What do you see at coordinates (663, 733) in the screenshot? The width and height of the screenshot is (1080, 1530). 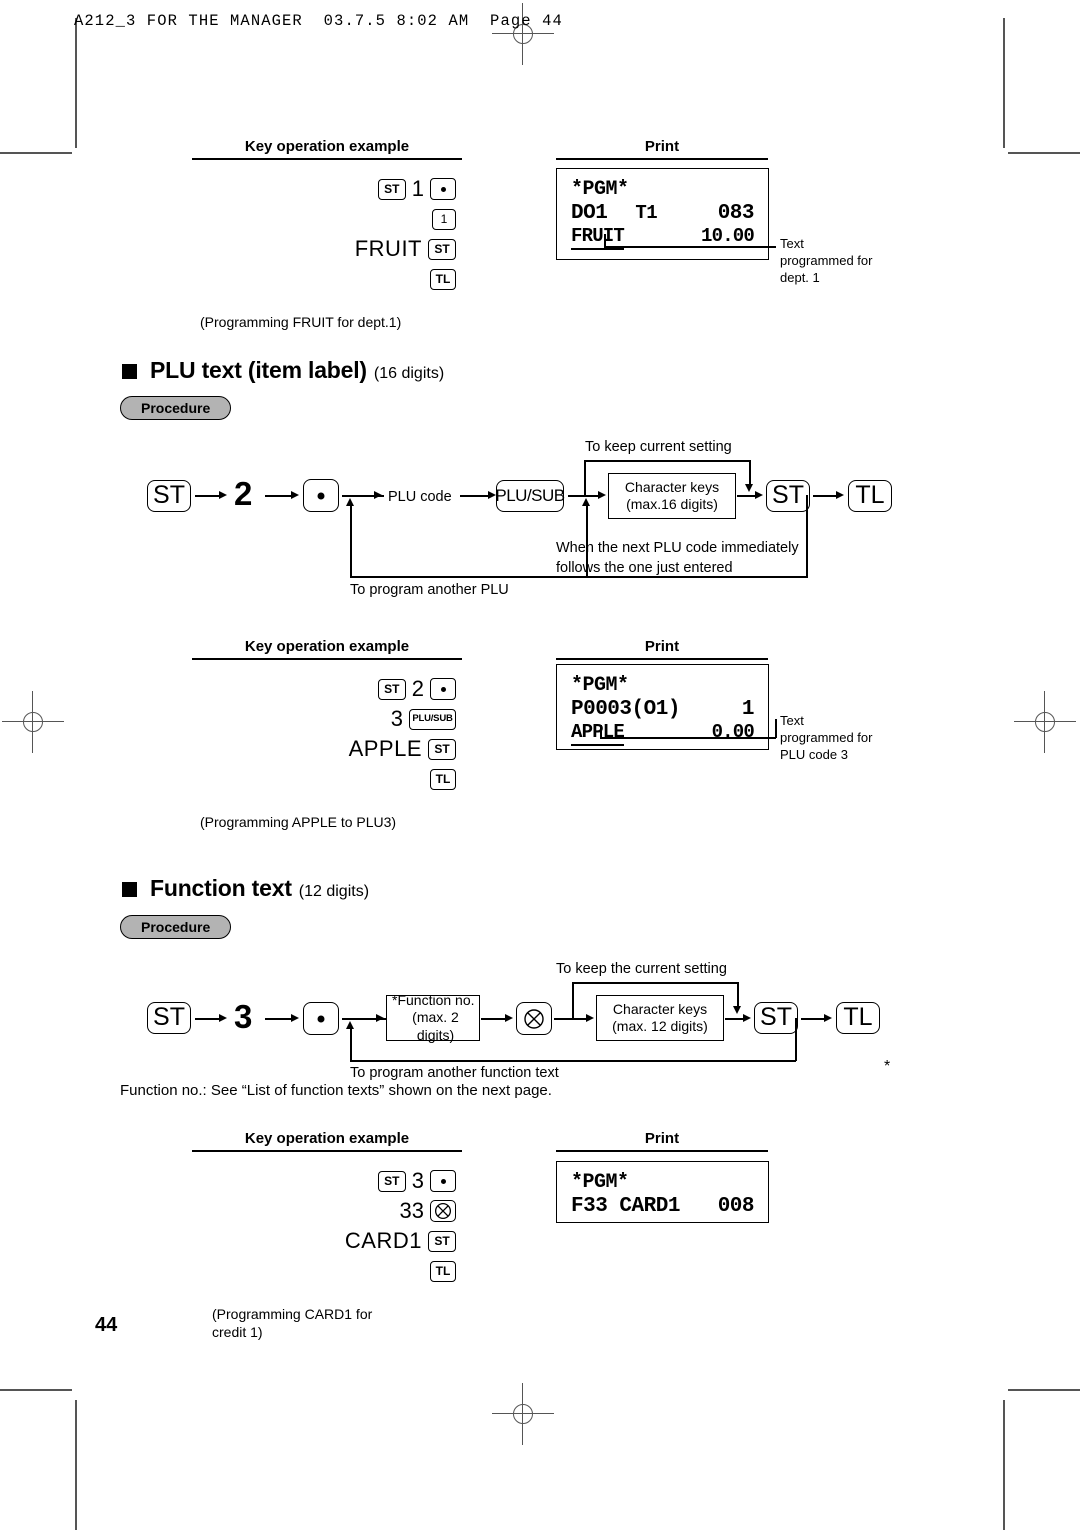 I see `plu-receipt-line3: APPLE 0.00` at bounding box center [663, 733].